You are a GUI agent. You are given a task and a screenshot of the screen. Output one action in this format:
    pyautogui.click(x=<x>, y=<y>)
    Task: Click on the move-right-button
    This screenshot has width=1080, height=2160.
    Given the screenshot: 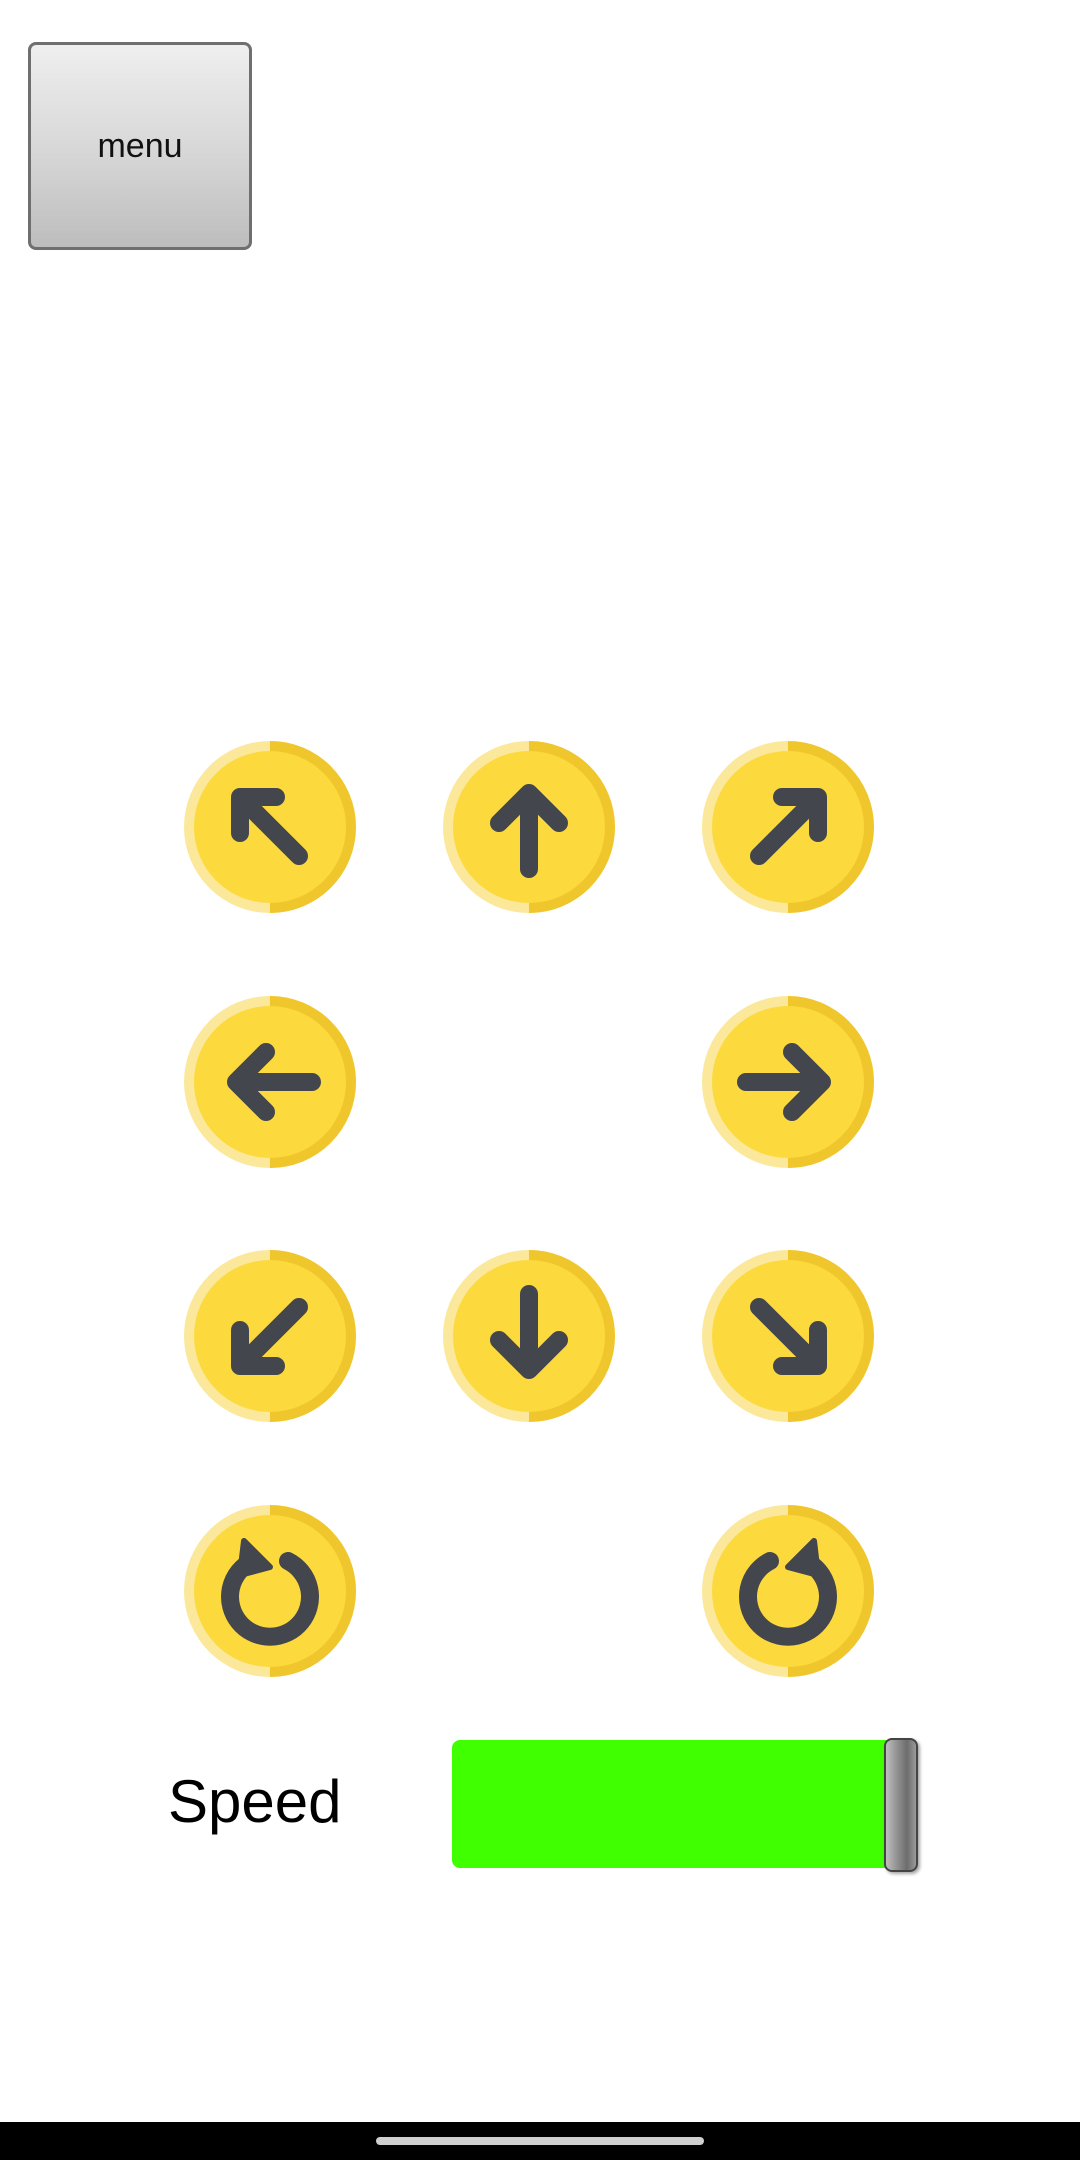 What is the action you would take?
    pyautogui.click(x=788, y=1082)
    